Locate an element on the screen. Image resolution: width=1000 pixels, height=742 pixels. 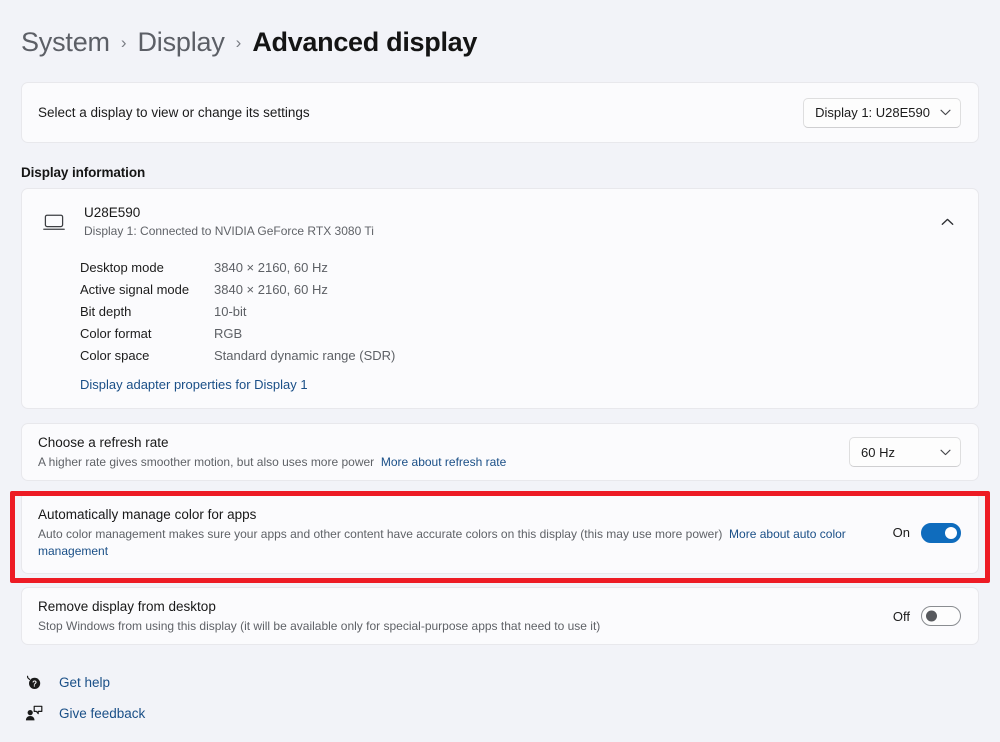
spec-value: RGB is located at coordinates (228, 333).